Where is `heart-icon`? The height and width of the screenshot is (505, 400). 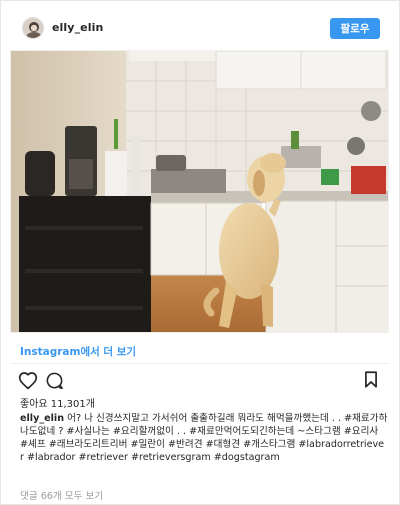 heart-icon is located at coordinates (28, 380).